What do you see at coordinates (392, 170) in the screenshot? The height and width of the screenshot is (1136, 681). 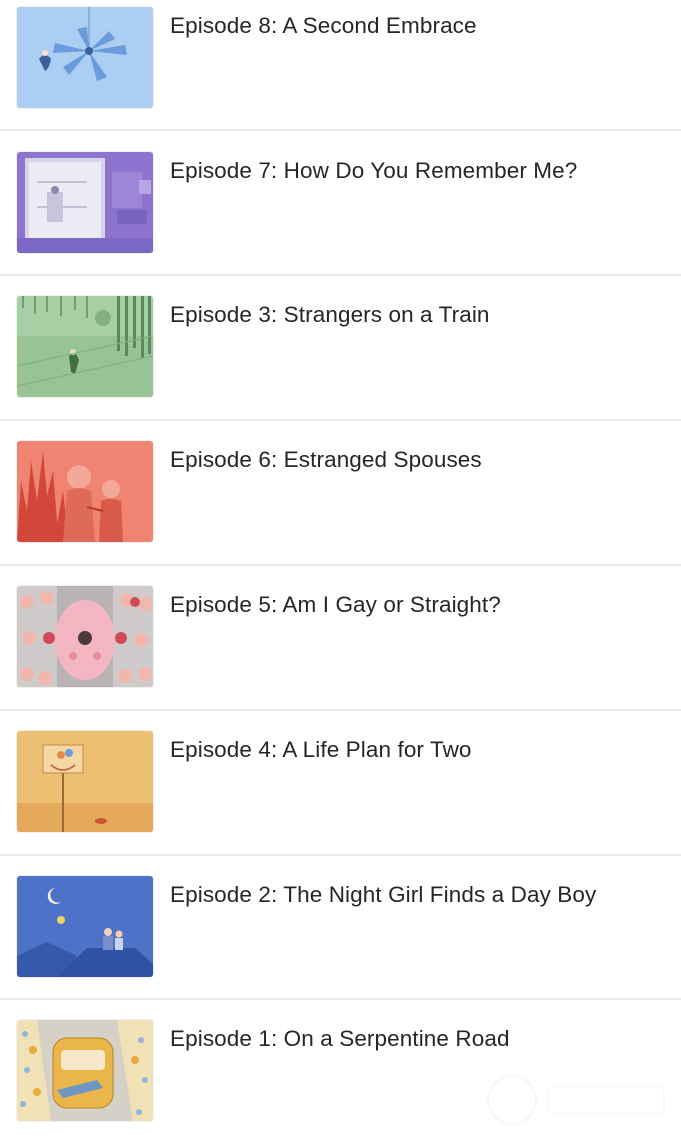 I see `episode-title: Episode 7: How Do You Remember Me?` at bounding box center [392, 170].